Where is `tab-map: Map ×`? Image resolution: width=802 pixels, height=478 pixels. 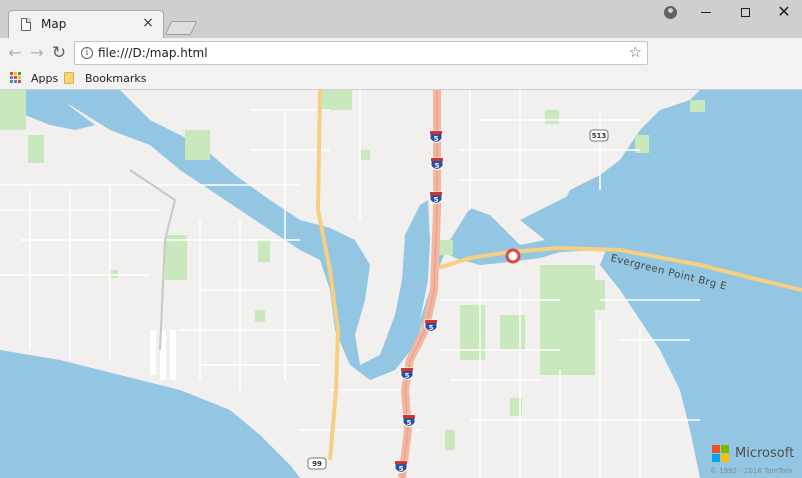 tab-map: Map × is located at coordinates (86, 24).